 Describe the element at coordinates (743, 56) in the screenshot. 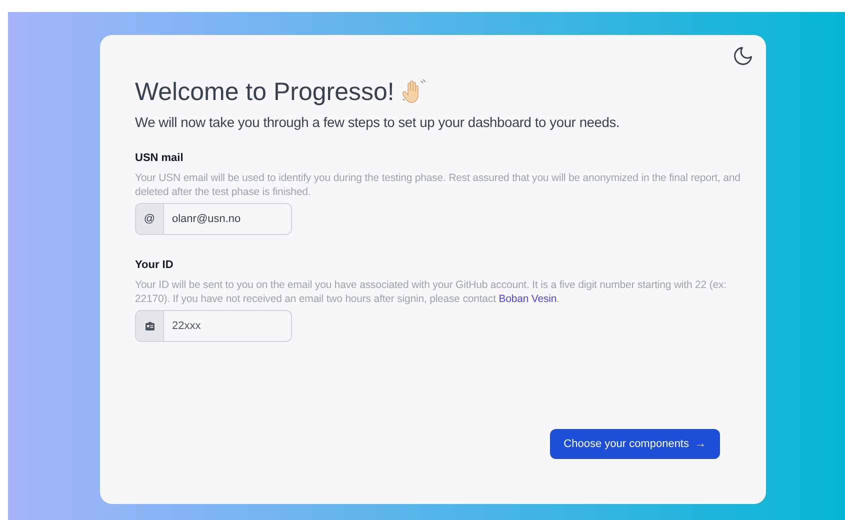

I see `moon-icon` at that location.